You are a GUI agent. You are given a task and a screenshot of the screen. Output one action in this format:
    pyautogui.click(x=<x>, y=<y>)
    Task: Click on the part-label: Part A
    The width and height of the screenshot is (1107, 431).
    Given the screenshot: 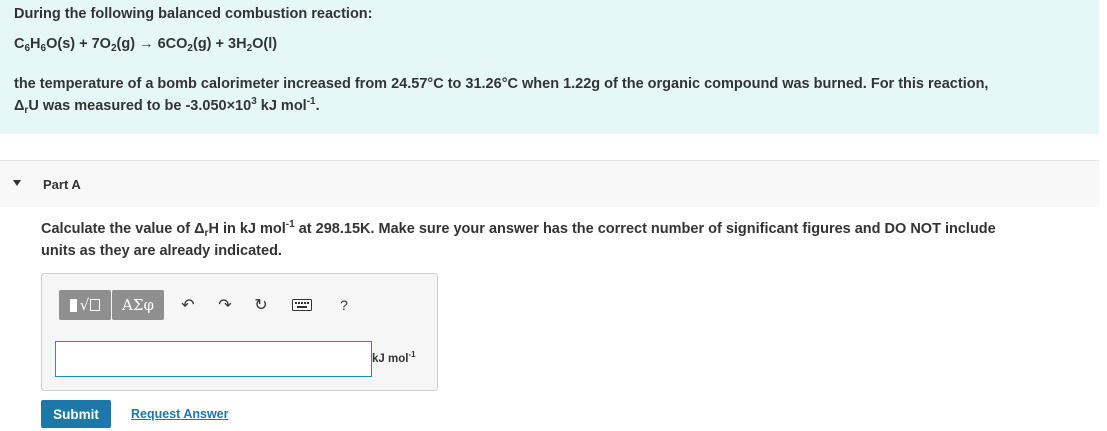 What is the action you would take?
    pyautogui.click(x=62, y=184)
    